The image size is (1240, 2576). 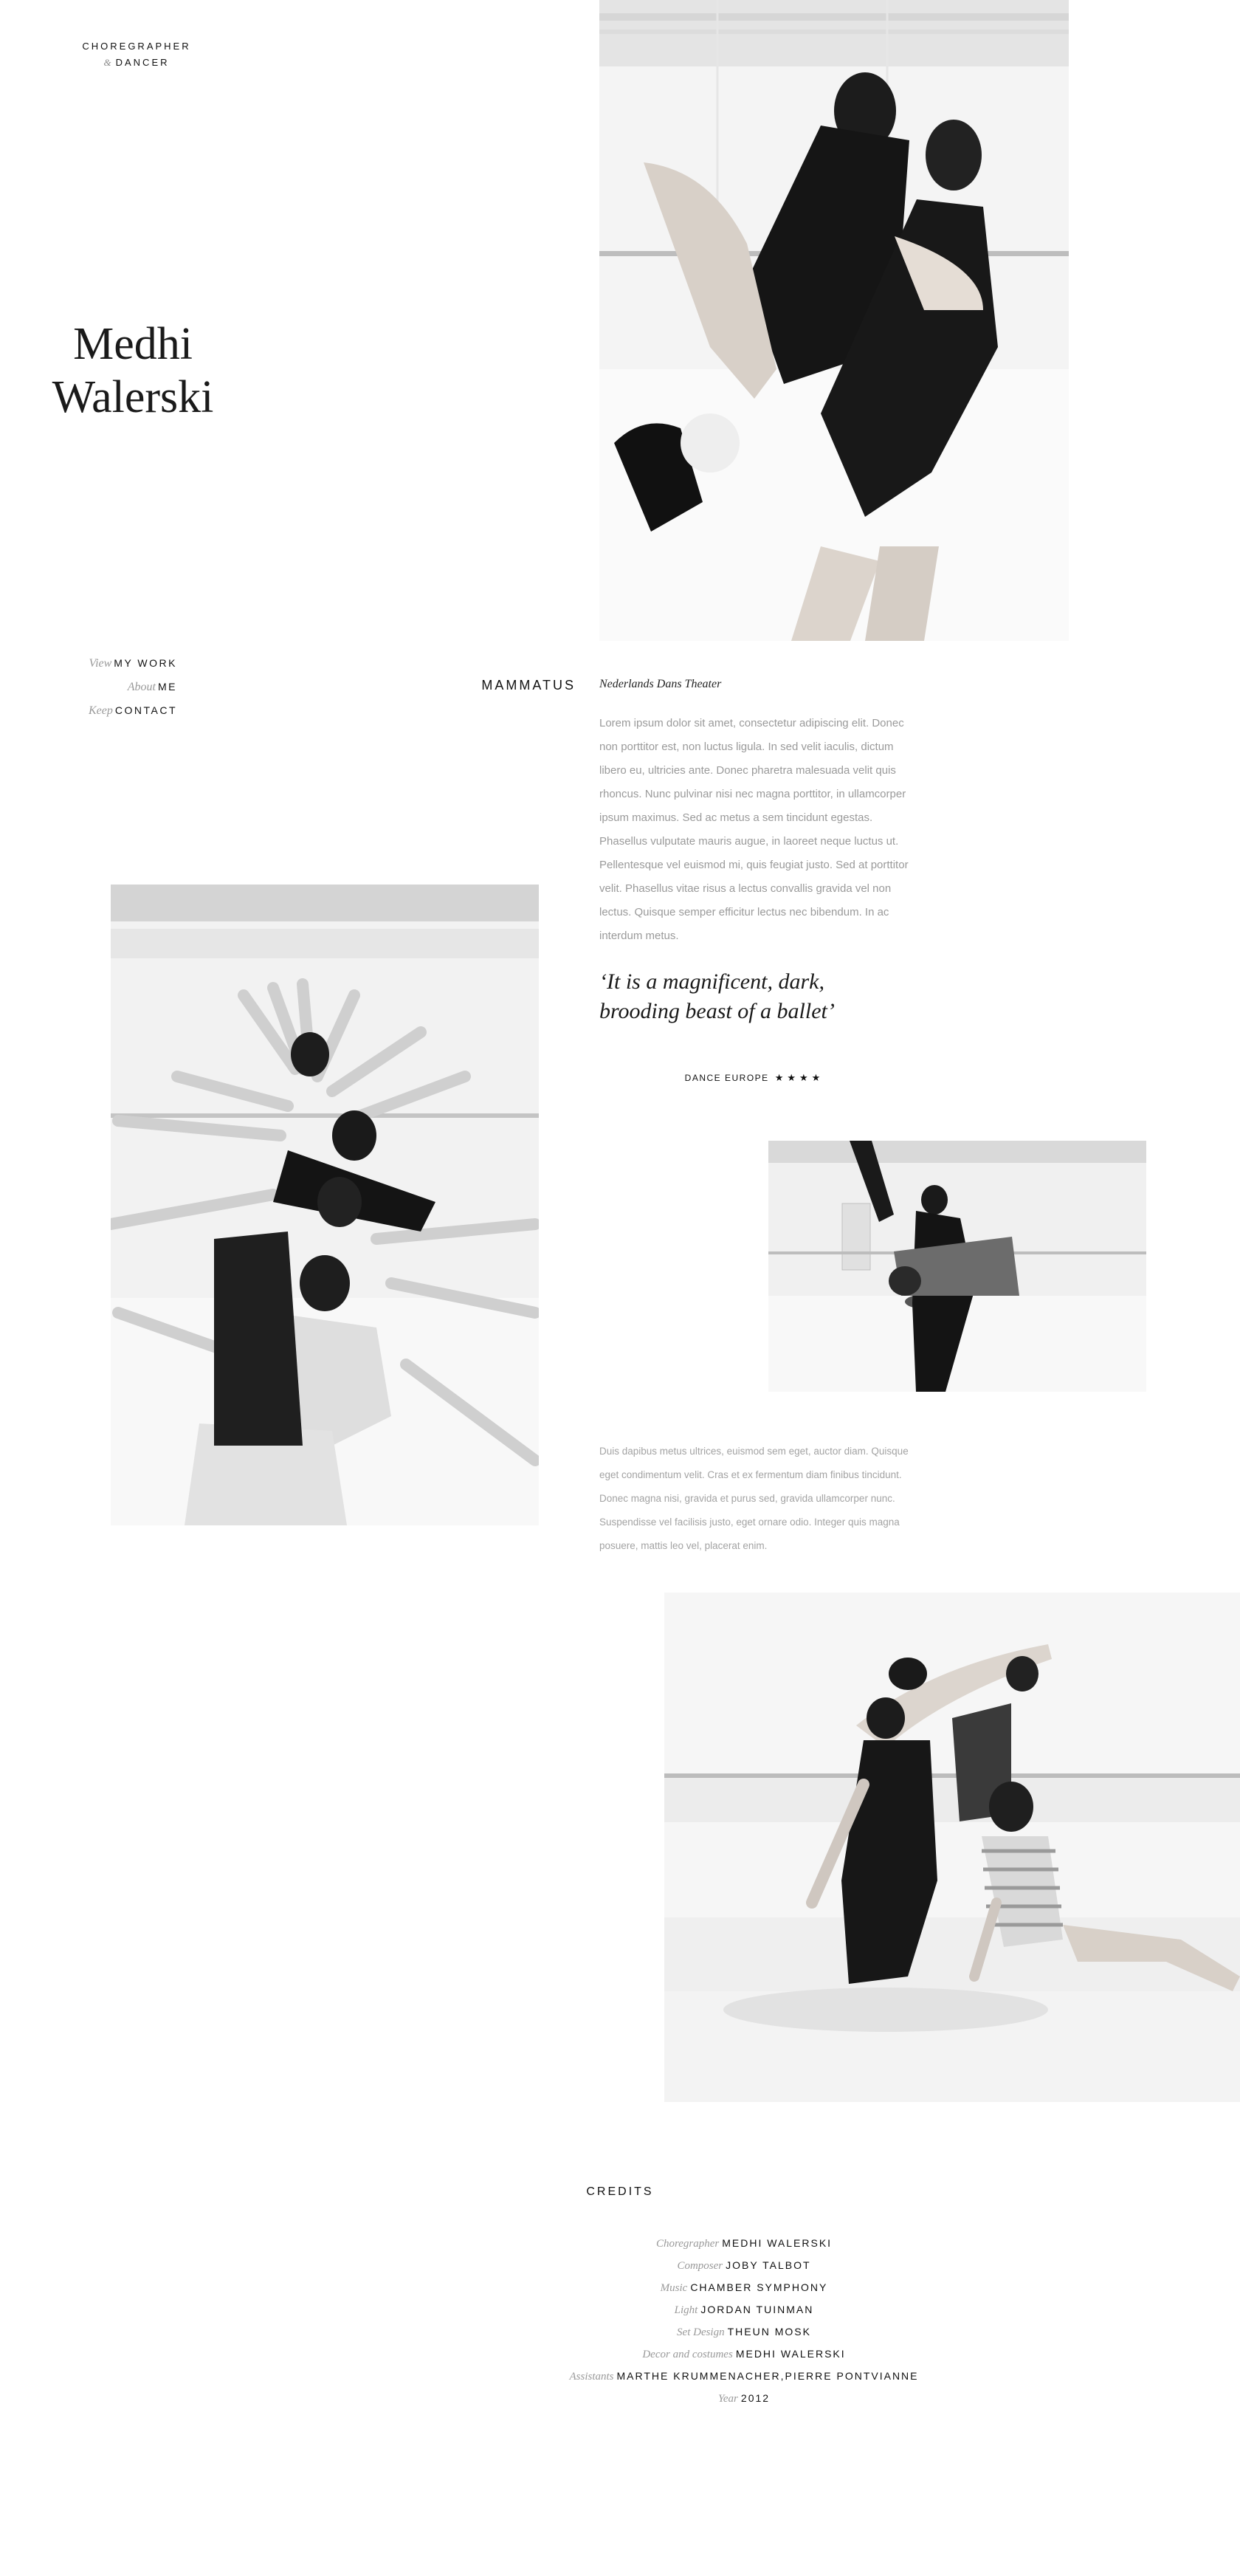 What do you see at coordinates (620, 2337) in the screenshot?
I see `credit-row: Set Design THEUN MOSK` at bounding box center [620, 2337].